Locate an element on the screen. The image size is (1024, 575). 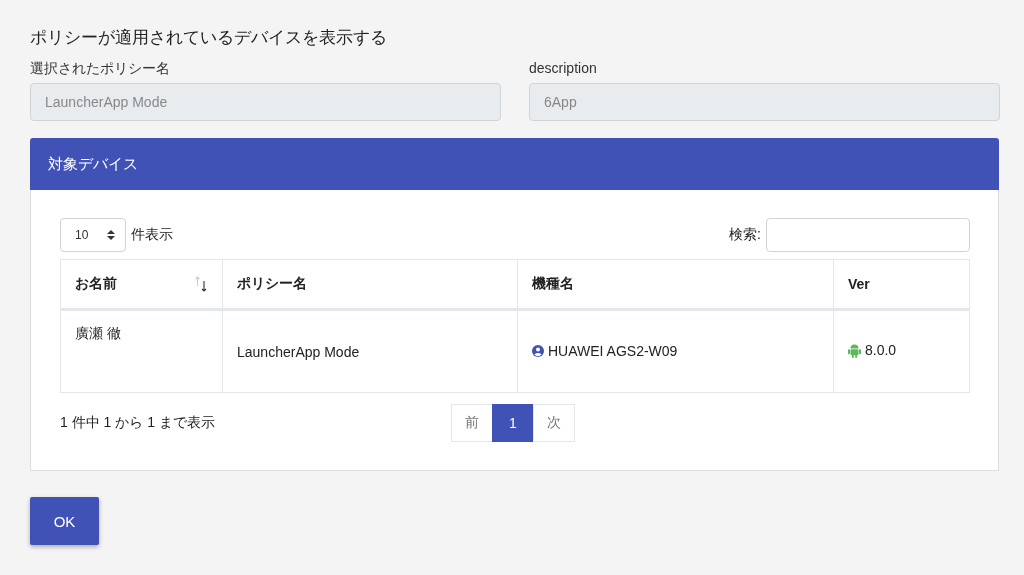
sort-icon is located at coordinates (201, 284).